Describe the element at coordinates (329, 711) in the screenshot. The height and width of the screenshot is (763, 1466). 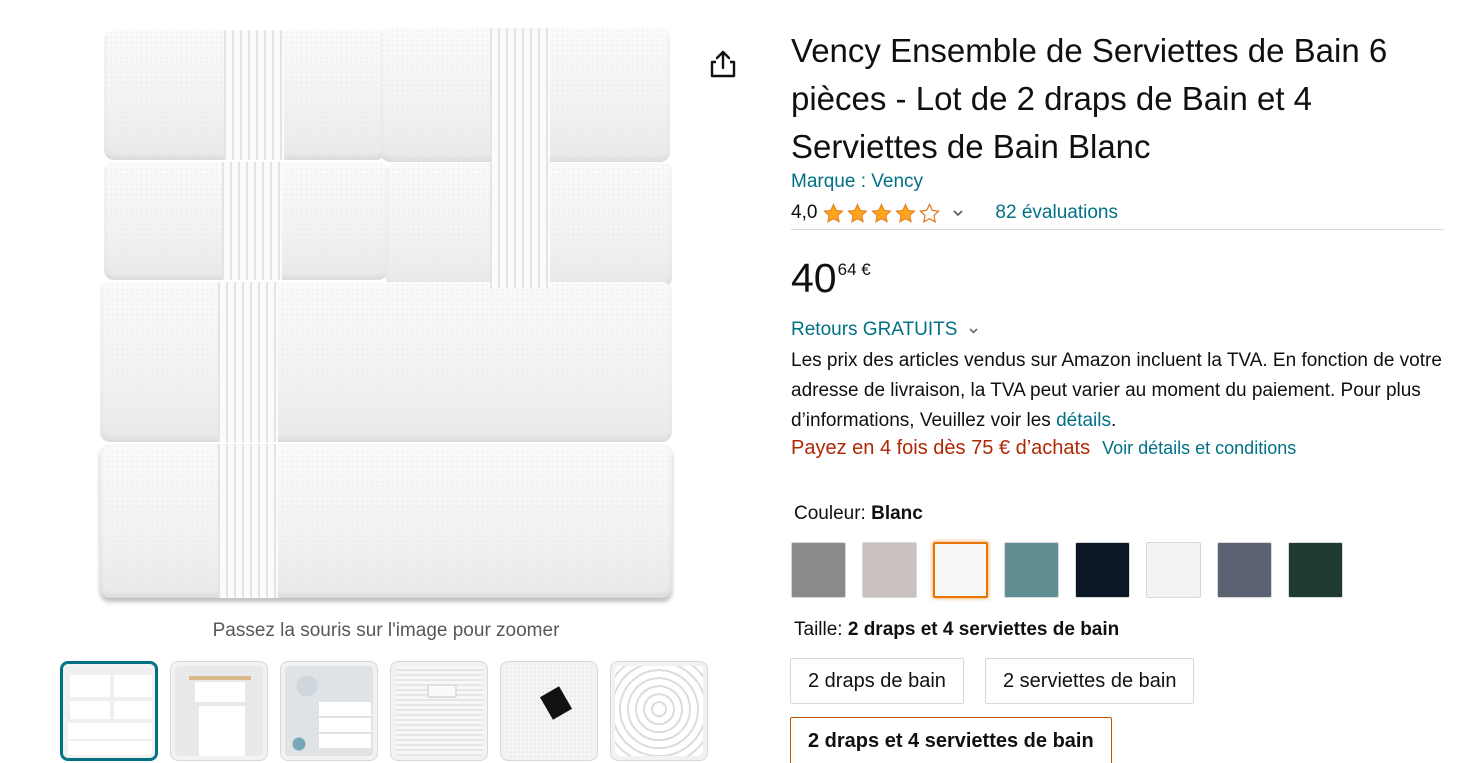
I see `thumbnail-bathroom-scene` at that location.